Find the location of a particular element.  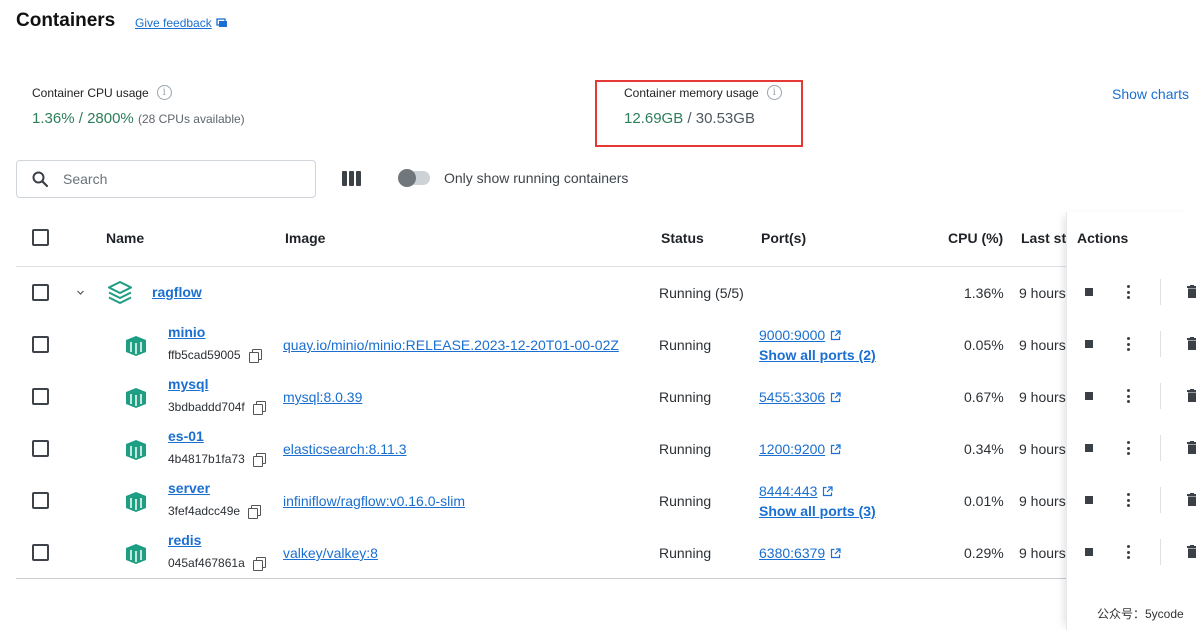

container-name-link: mysql is located at coordinates (188, 384).